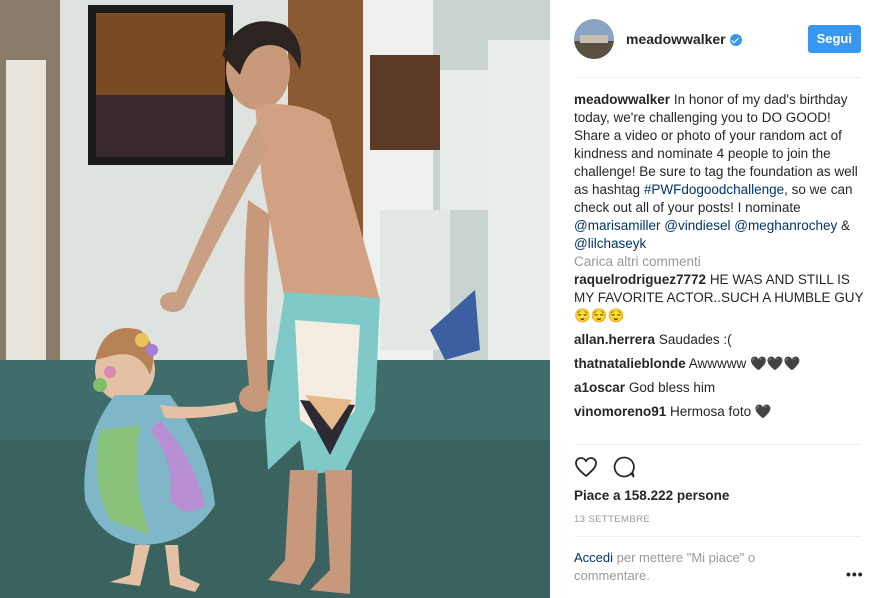 The width and height of the screenshot is (869, 598). Describe the element at coordinates (719, 262) in the screenshot. I see `load-more-comments-button: Carica altri commenti` at that location.